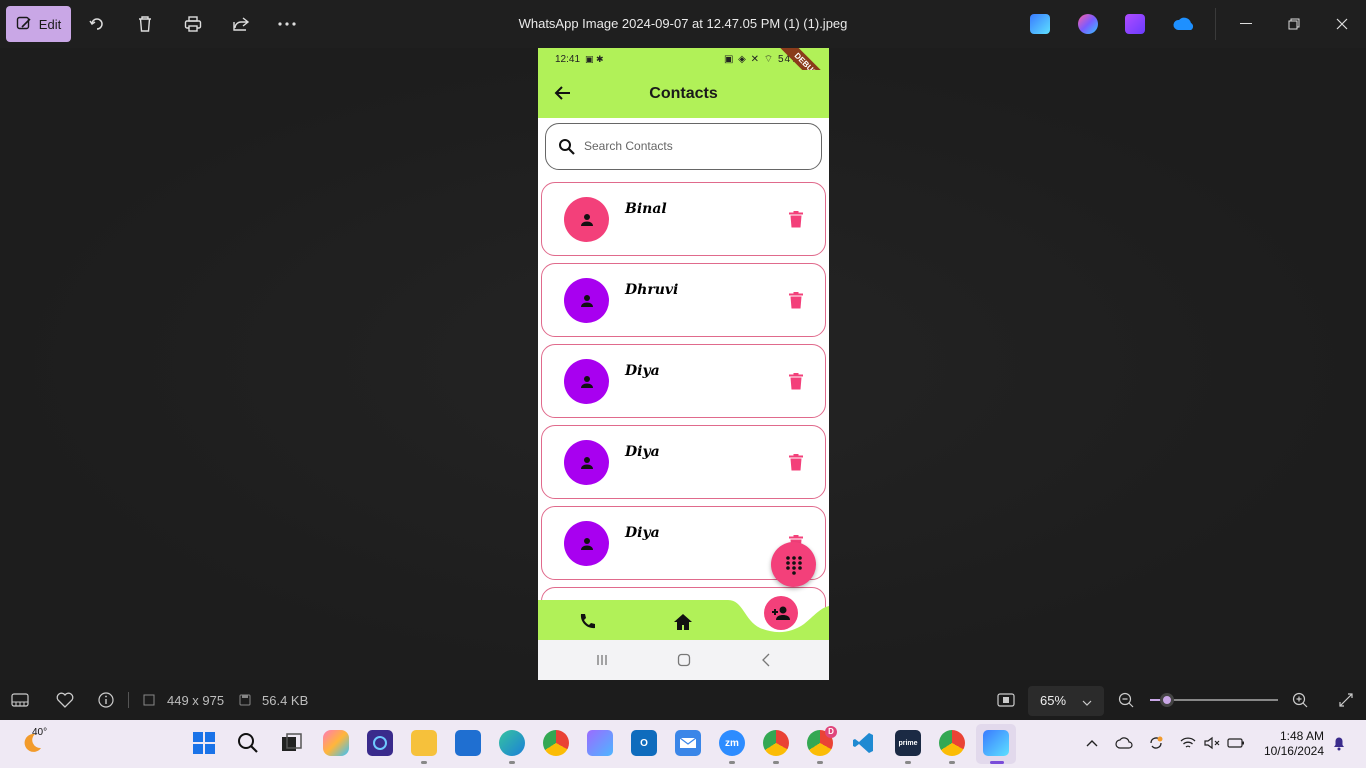 This screenshot has height=768, width=1366. I want to click on rotate-icon, so click(97, 24).